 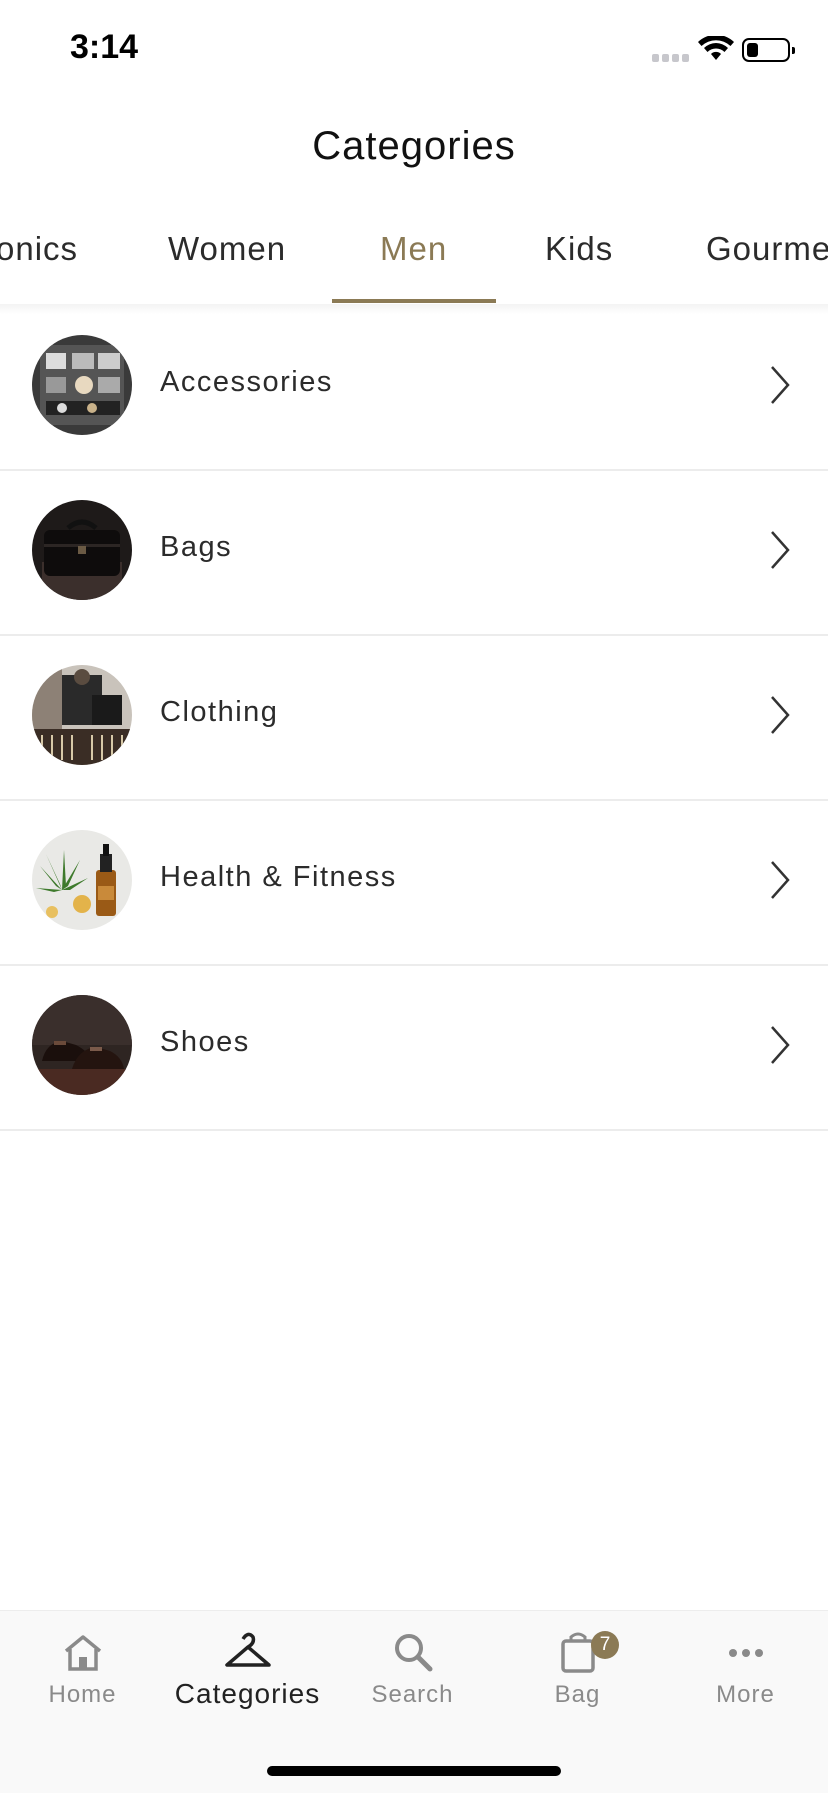 What do you see at coordinates (412, 1694) in the screenshot?
I see `tabbar-label: Search` at bounding box center [412, 1694].